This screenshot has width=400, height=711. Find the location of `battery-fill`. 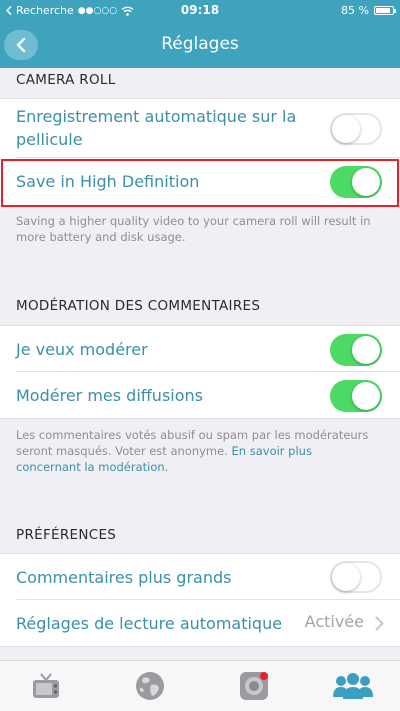

battery-fill is located at coordinates (383, 10).